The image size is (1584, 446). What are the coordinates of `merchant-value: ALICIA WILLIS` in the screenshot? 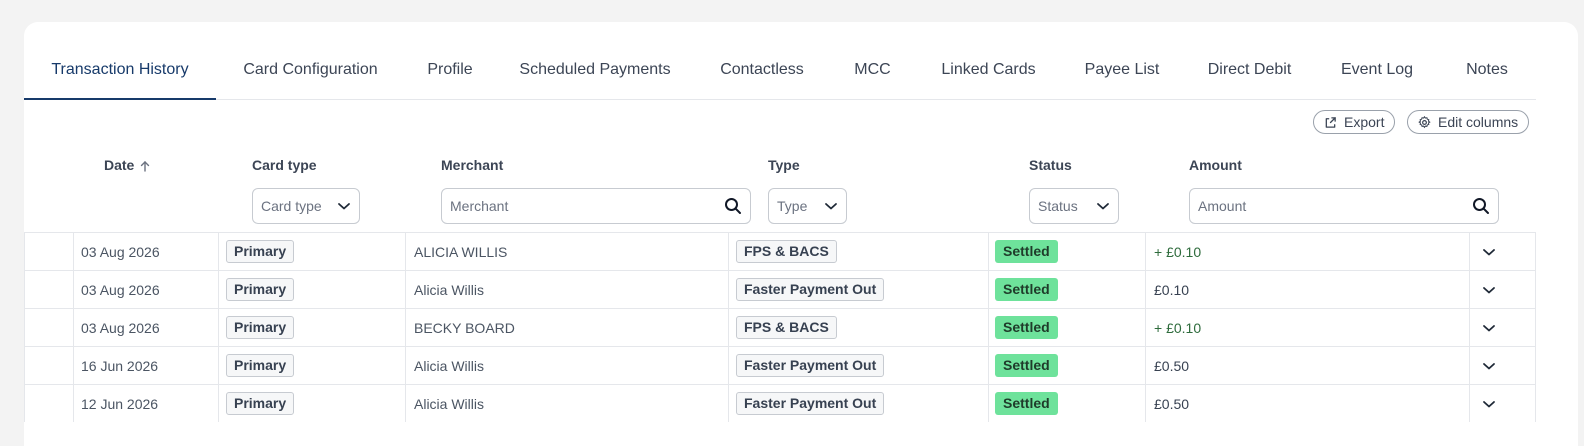 It's located at (461, 251).